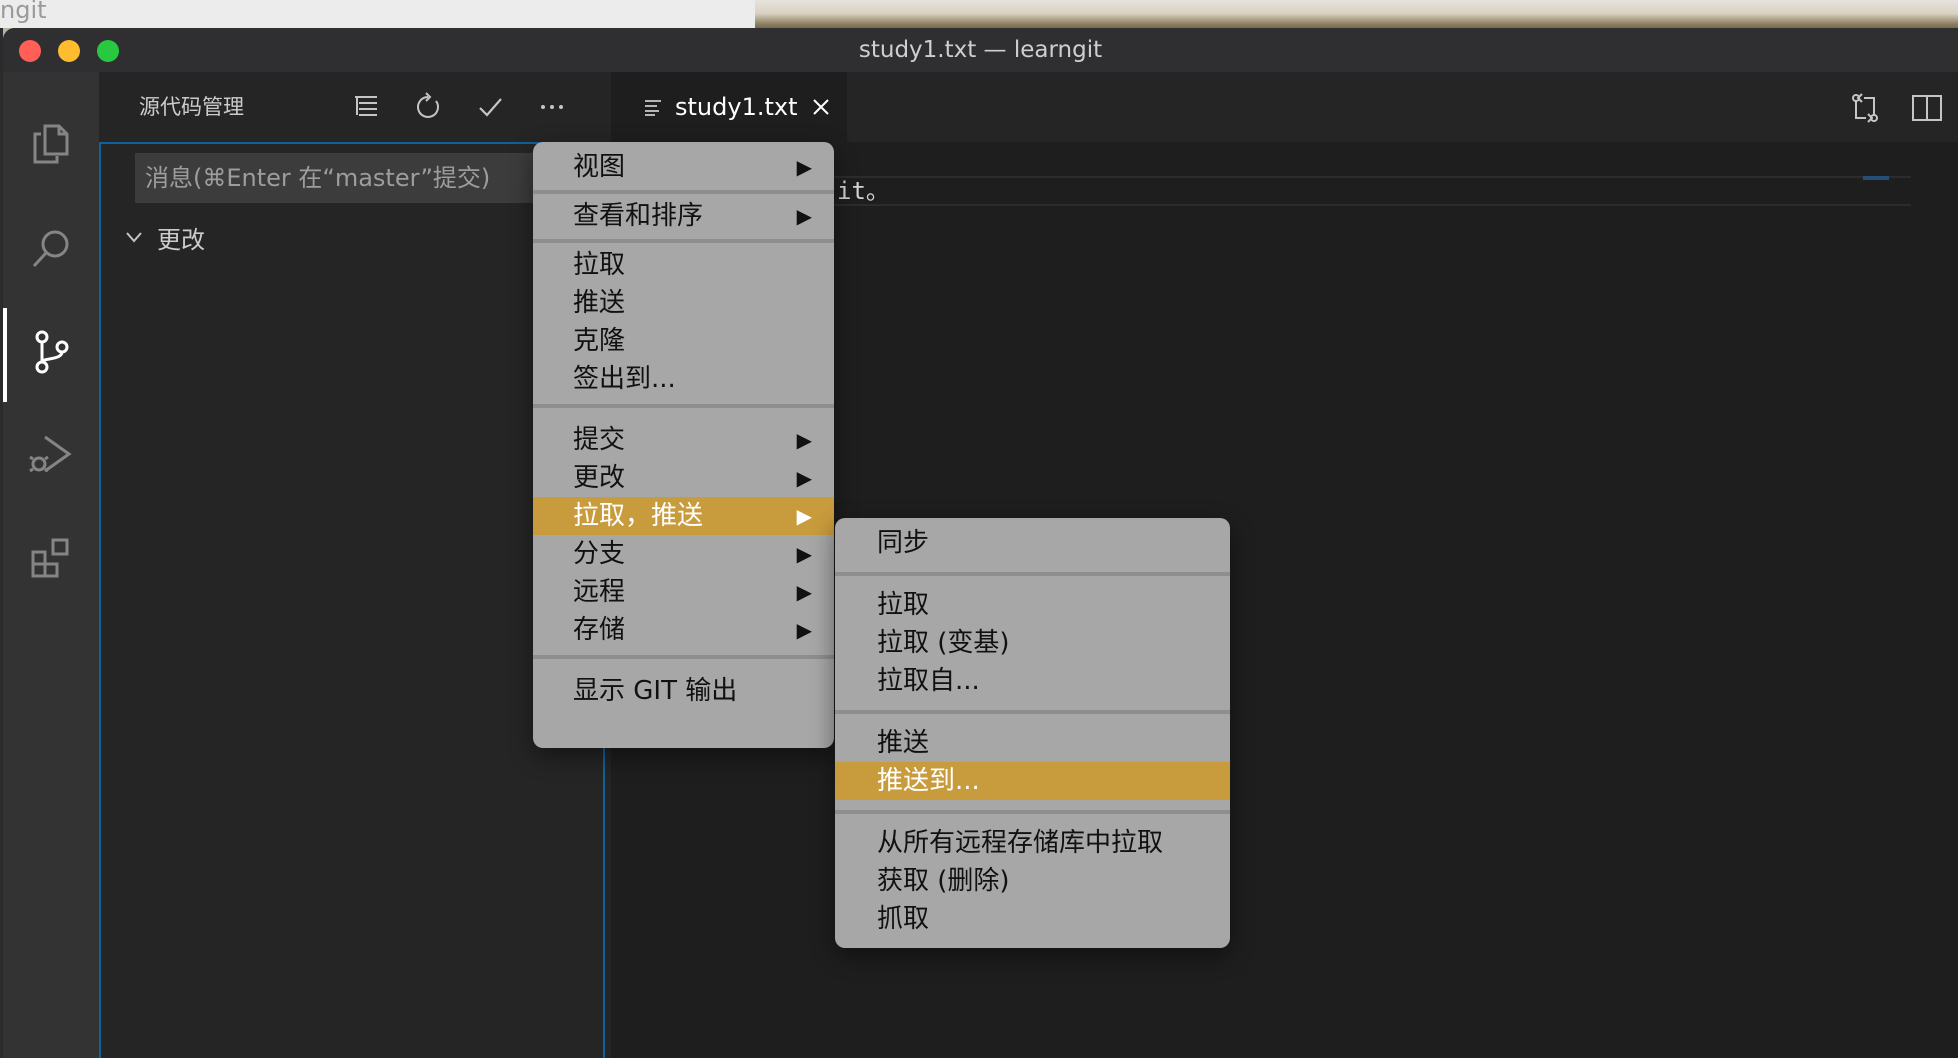  What do you see at coordinates (903, 919) in the screenshot?
I see `menu-item-label: 抓取` at bounding box center [903, 919].